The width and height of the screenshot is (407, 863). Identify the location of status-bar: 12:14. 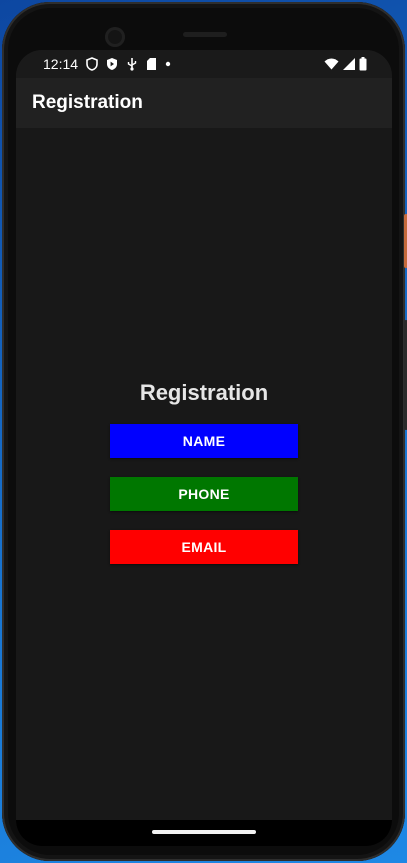
(204, 64).